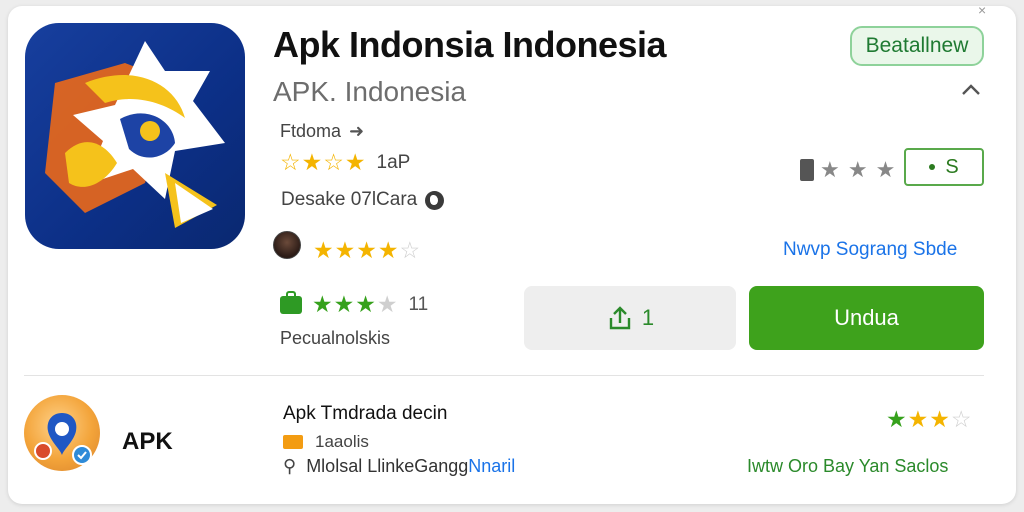 The height and width of the screenshot is (512, 1024). I want to click on related-count: 1aaolis, so click(342, 441).